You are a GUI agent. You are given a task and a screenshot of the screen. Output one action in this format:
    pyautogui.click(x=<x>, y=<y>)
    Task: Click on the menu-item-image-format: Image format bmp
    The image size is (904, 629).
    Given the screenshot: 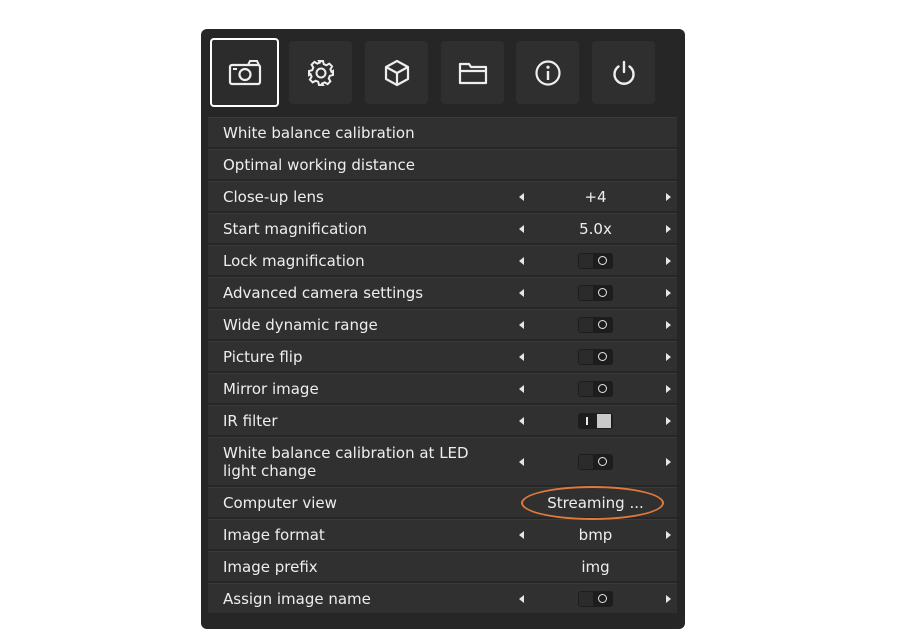 What is the action you would take?
    pyautogui.click(x=442, y=534)
    